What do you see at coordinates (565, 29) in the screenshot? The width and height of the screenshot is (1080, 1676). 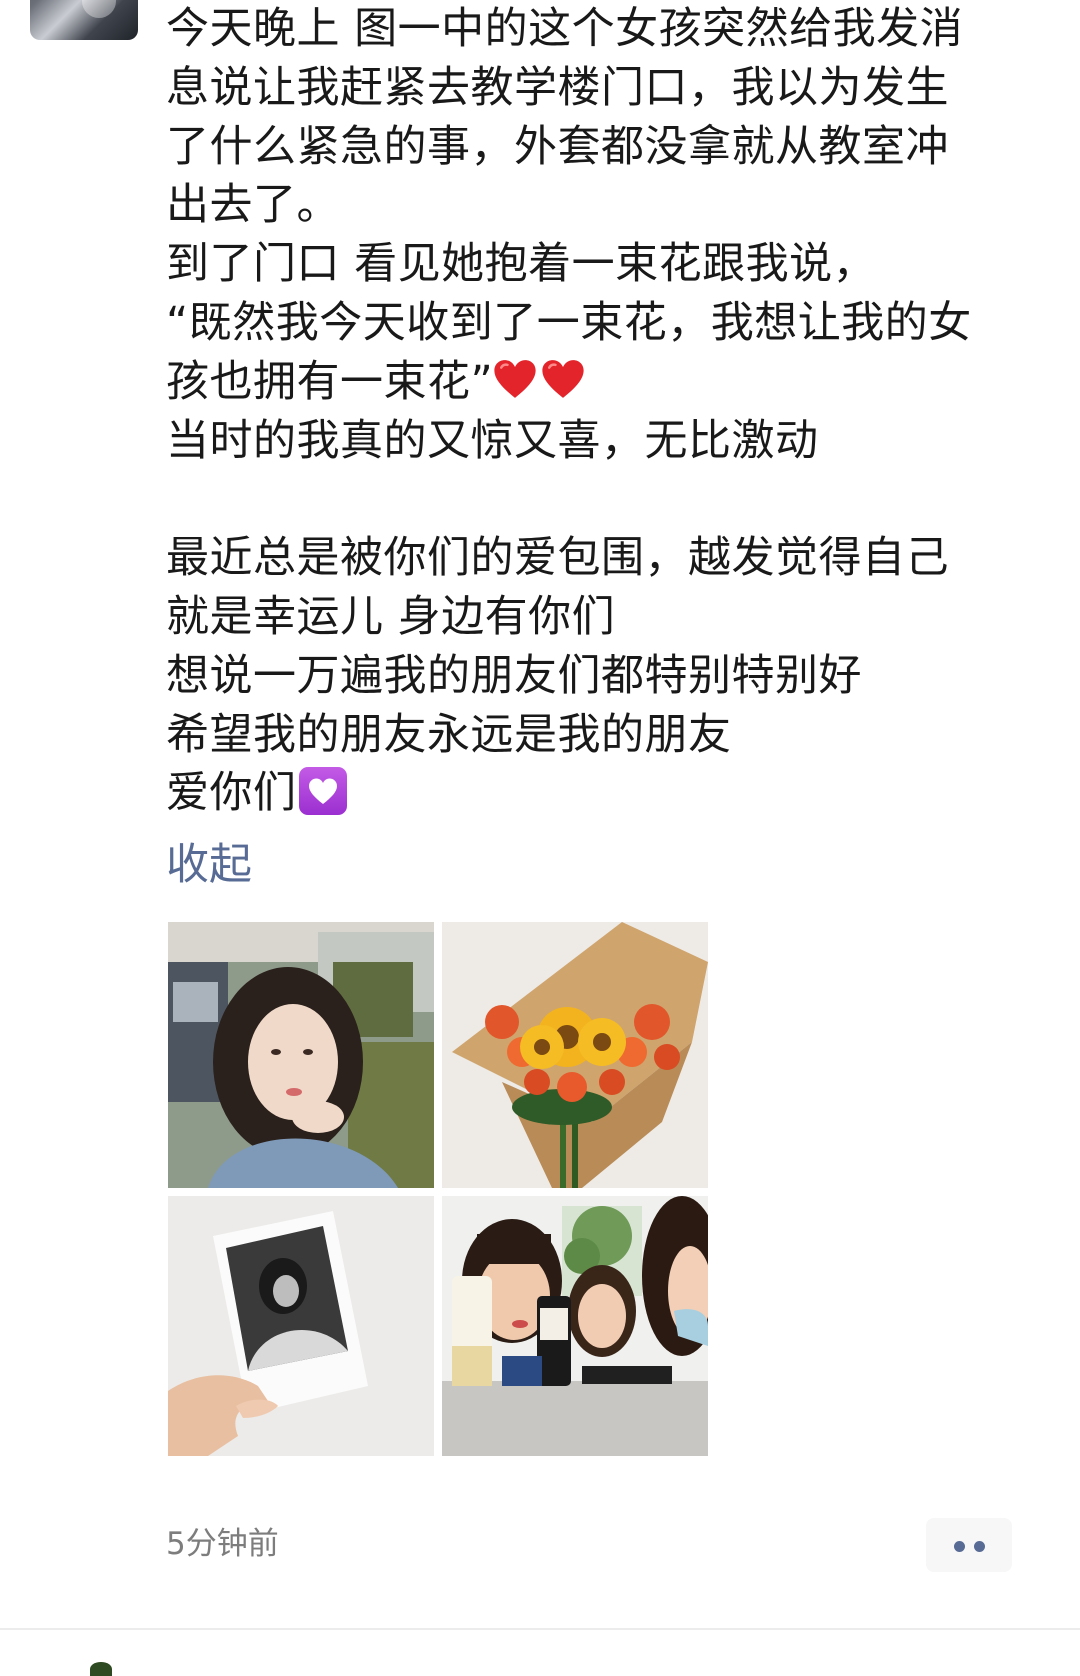 I see `post-text-line: 今天晚上 图一中的这个女孩突然给我发消` at bounding box center [565, 29].